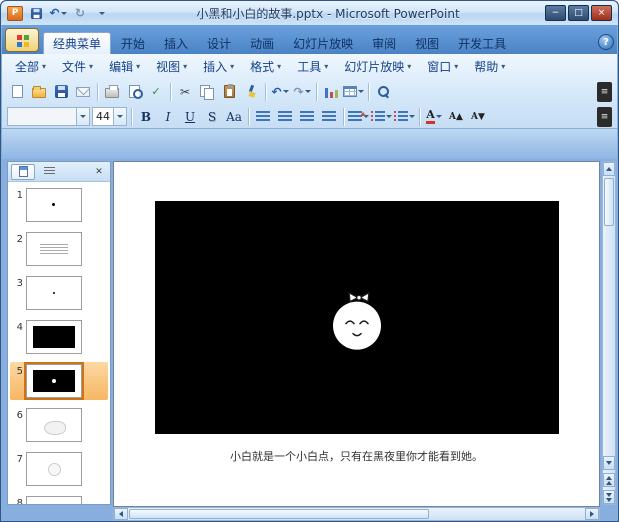 This screenshot has height=522, width=619. Describe the element at coordinates (49, 172) in the screenshot. I see `outline-tab` at that location.